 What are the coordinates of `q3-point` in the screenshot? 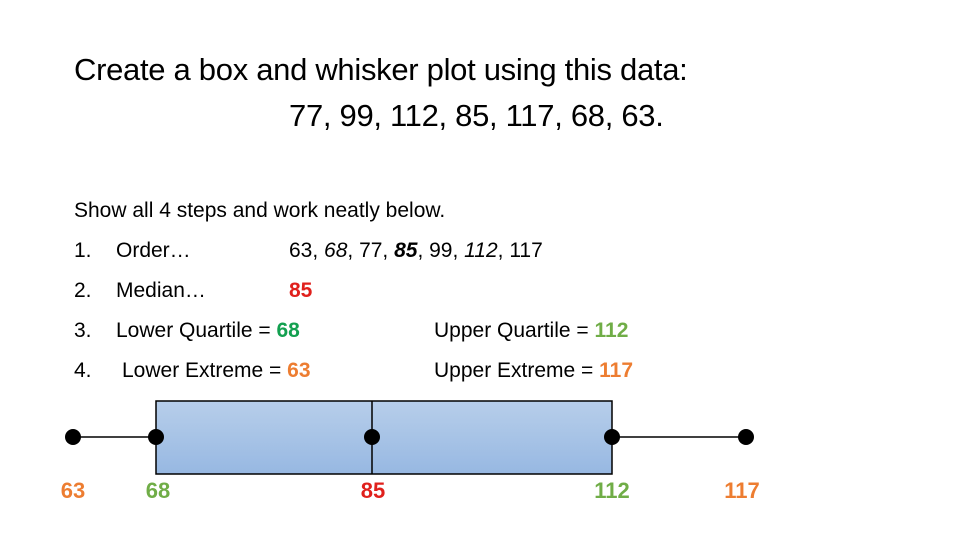 It's located at (612, 437).